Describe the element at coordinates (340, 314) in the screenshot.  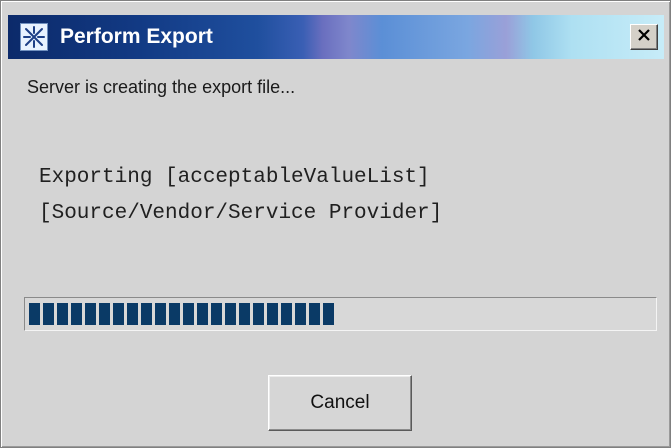
I see `export-progress-bar` at that location.